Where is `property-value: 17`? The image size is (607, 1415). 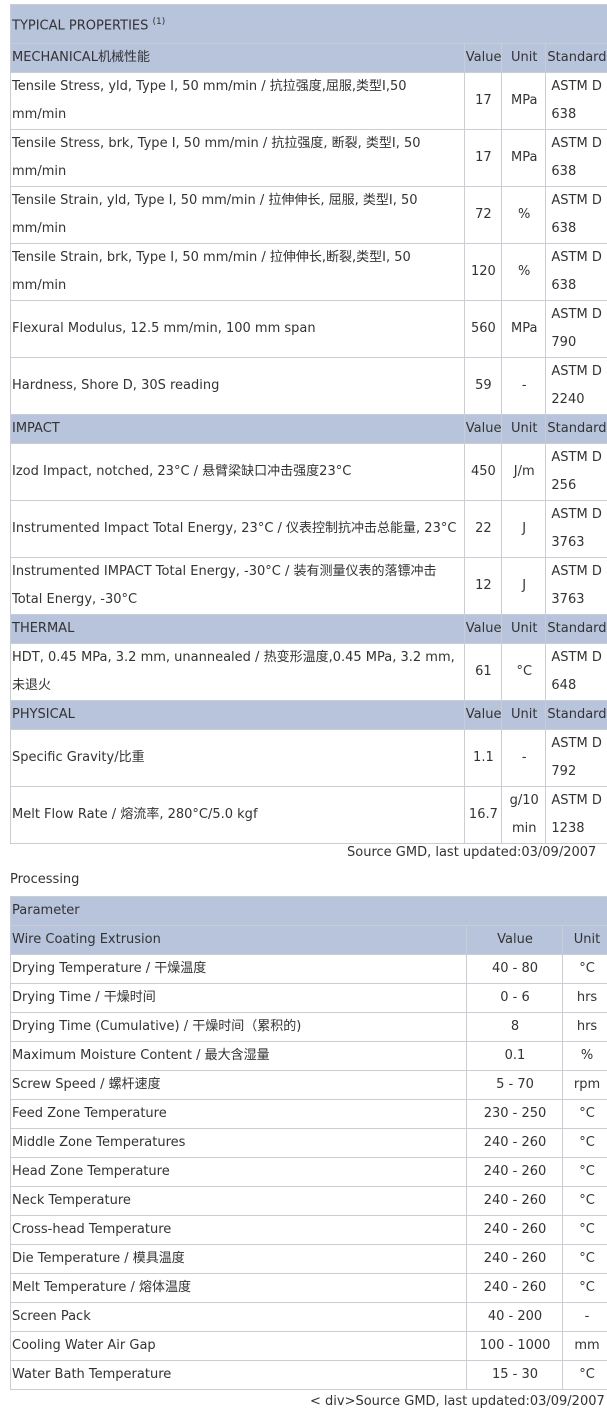
property-value: 17 is located at coordinates (483, 101).